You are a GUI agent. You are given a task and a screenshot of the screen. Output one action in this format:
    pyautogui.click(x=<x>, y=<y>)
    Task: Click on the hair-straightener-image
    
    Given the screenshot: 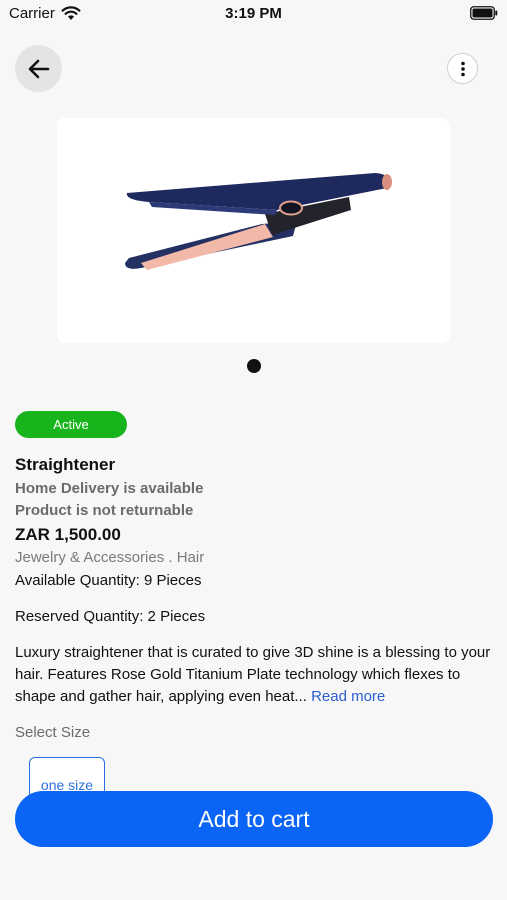 What is the action you would take?
    pyautogui.click(x=258, y=221)
    